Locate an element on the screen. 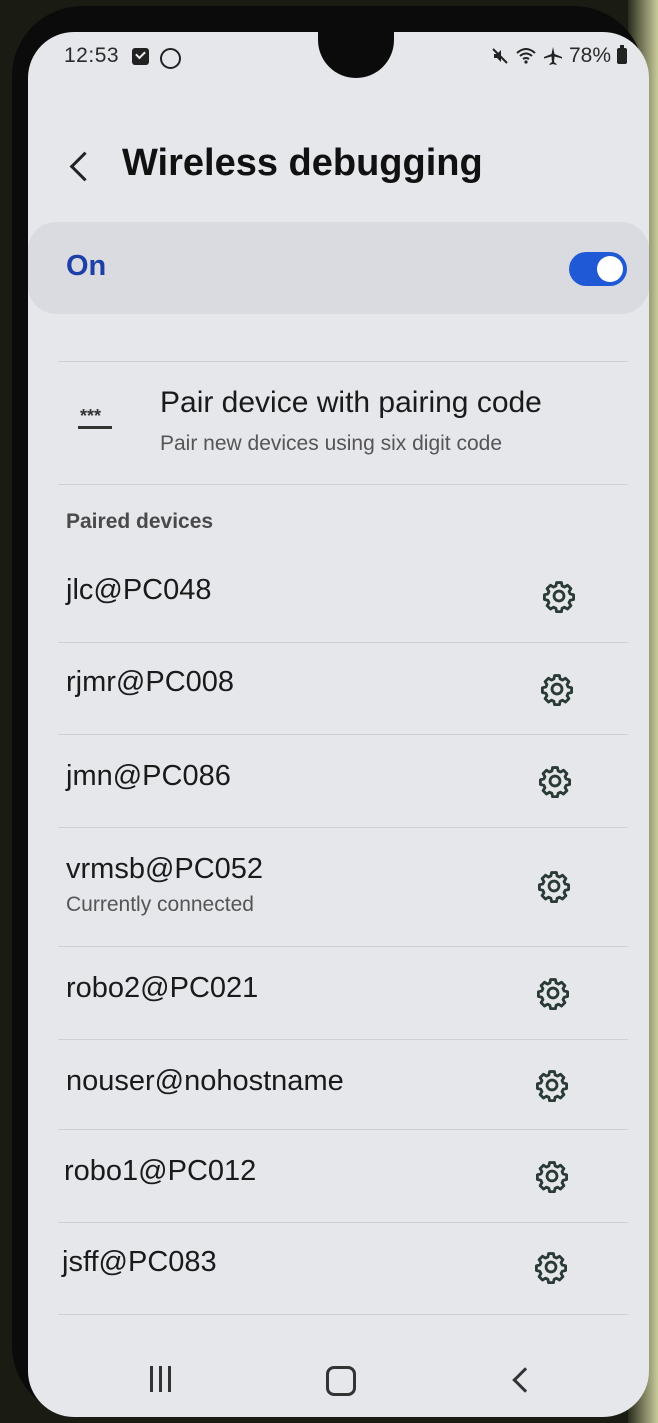 Image resolution: width=658 pixels, height=1423 pixels. device-name: jsff@PC083 is located at coordinates (139, 1262).